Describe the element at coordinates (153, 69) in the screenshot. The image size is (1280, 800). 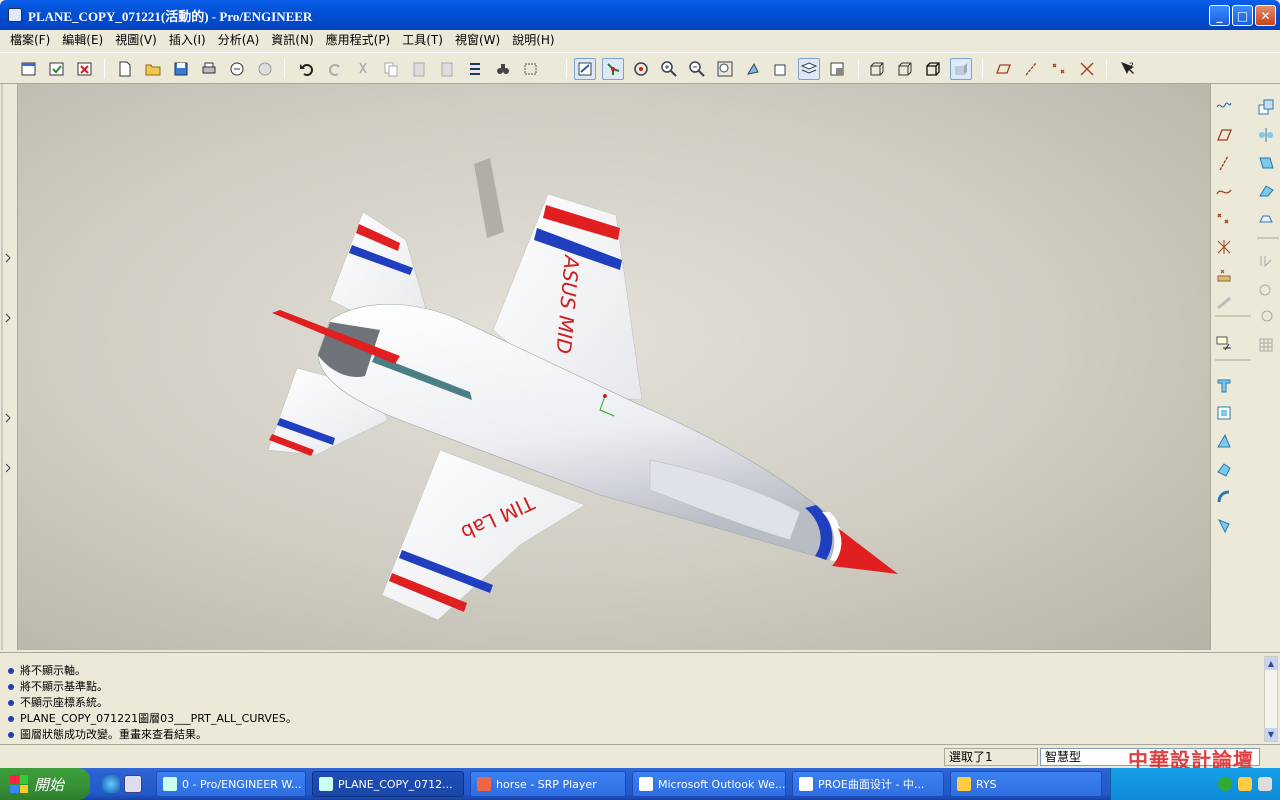
I see `open-folder-icon` at that location.